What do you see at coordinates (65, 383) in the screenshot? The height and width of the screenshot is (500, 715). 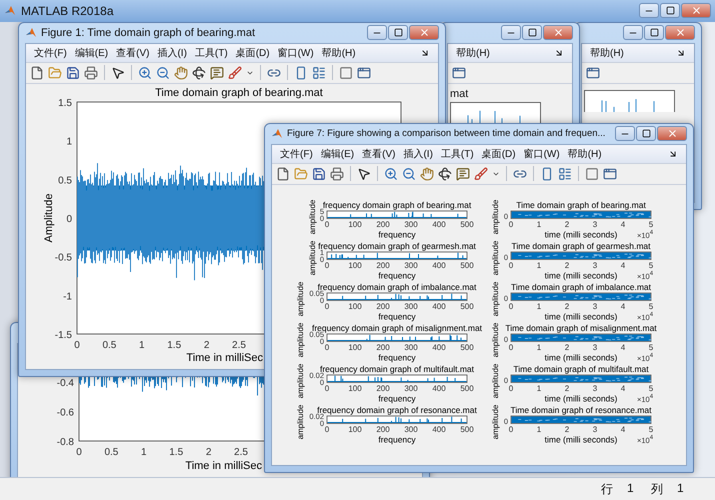 I see `y-tick-label: -0.4` at bounding box center [65, 383].